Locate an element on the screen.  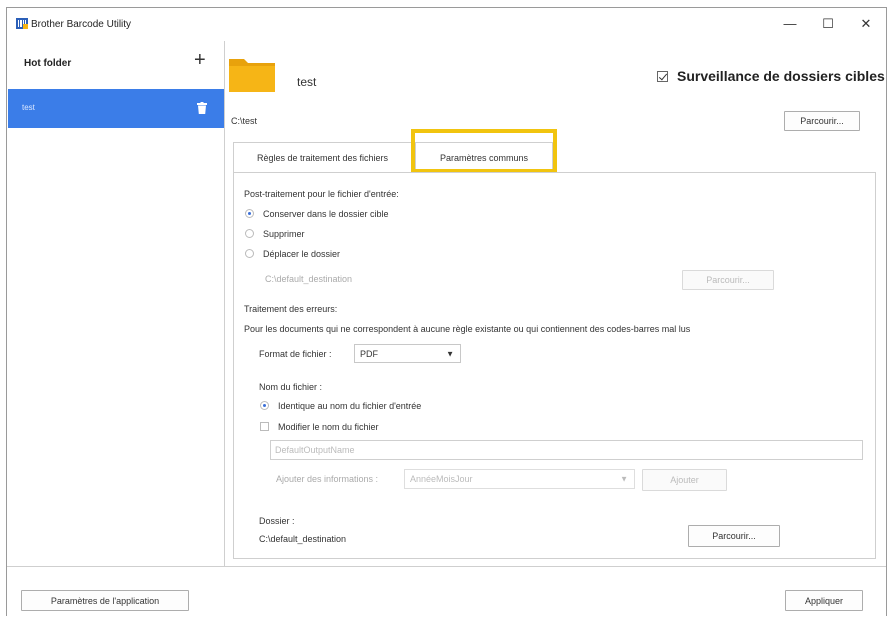
add-info-select: AnnéeMoisJour ▼ is located at coordinates (519, 479).